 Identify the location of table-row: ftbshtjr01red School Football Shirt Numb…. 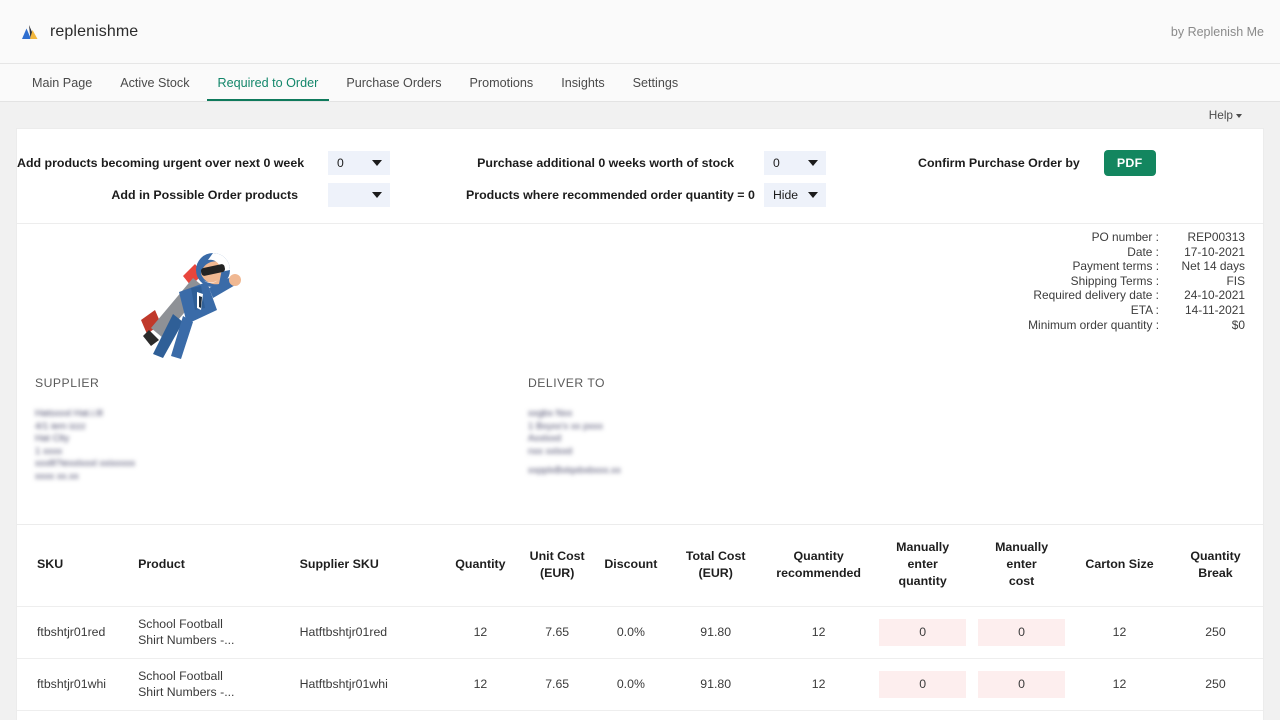
(640, 632).